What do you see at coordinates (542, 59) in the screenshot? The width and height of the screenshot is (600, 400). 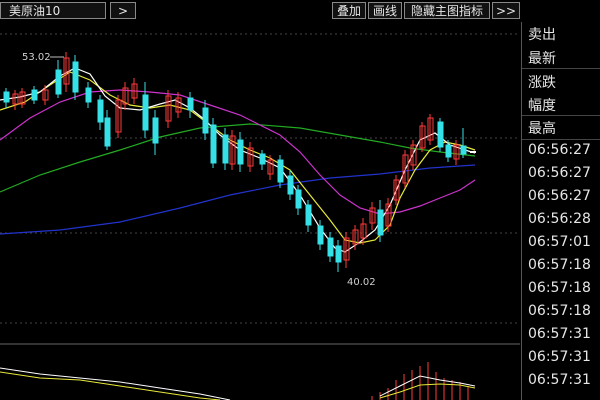 I see `latest-label: 最新` at bounding box center [542, 59].